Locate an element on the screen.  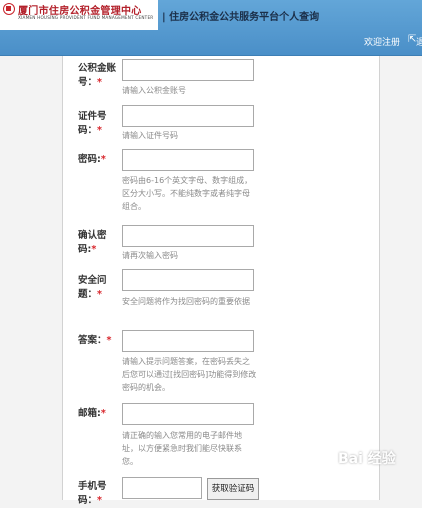
security-question-label: 安全问题：* is located at coordinates (92, 287).